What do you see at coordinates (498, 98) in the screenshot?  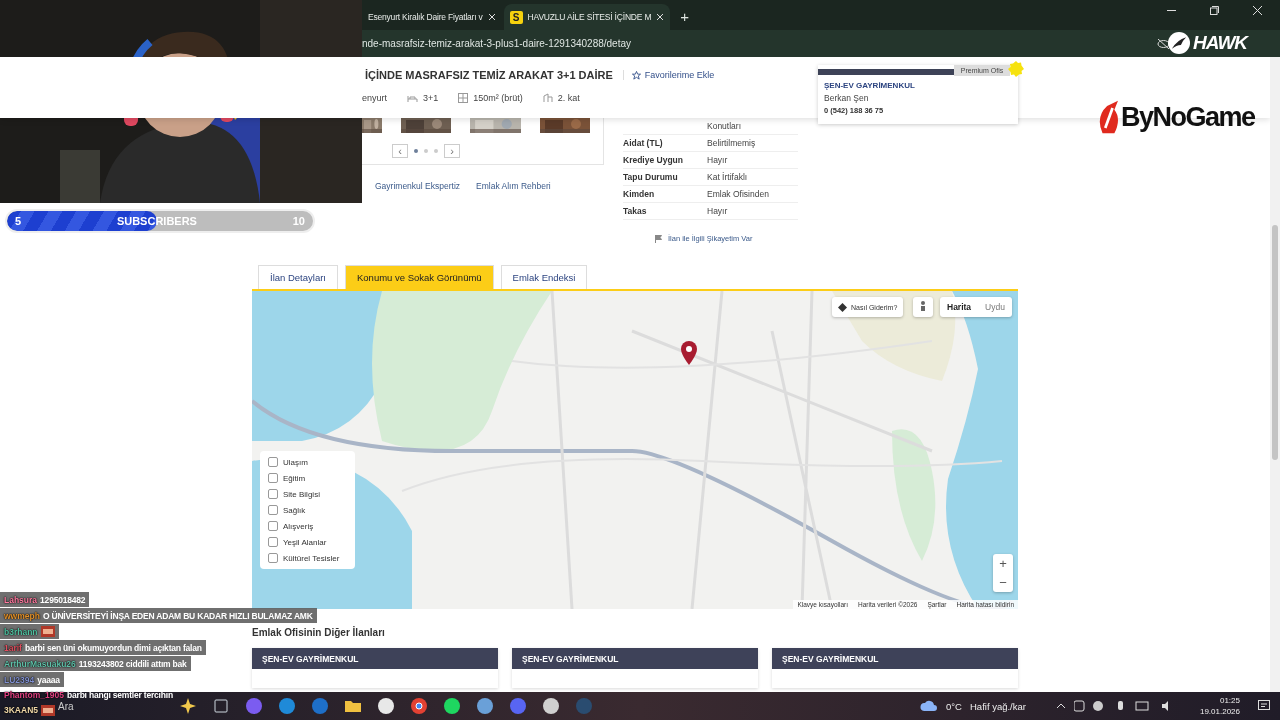 I see `fact-text: 150m² (brüt)` at bounding box center [498, 98].